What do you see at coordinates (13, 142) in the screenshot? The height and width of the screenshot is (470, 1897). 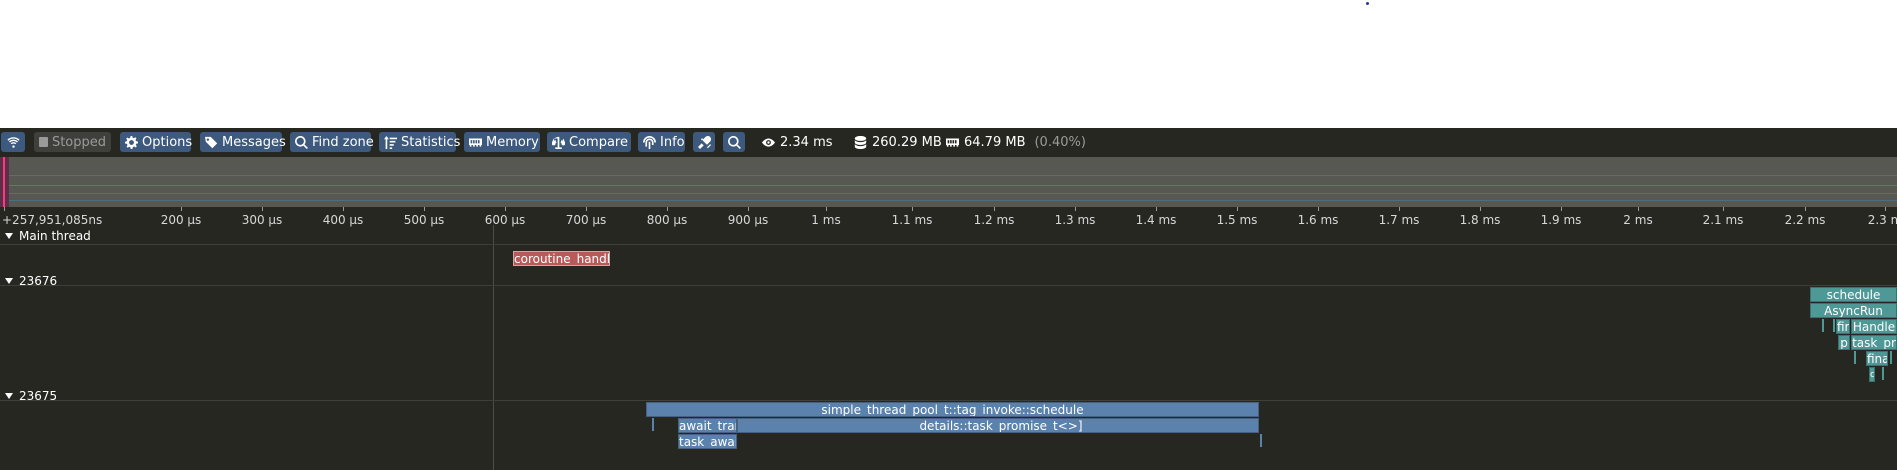 I see `connection-button` at bounding box center [13, 142].